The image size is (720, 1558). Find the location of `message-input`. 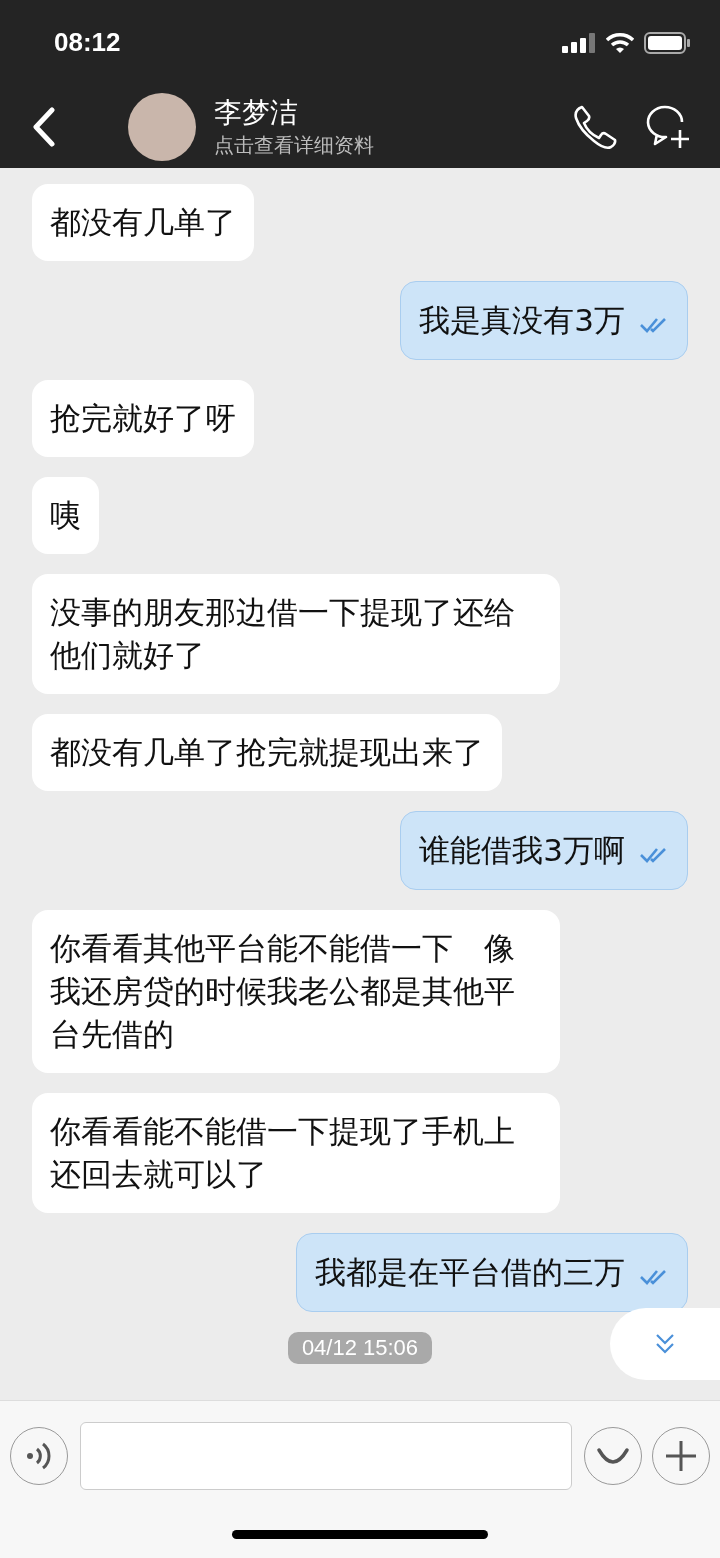

message-input is located at coordinates (326, 1456).